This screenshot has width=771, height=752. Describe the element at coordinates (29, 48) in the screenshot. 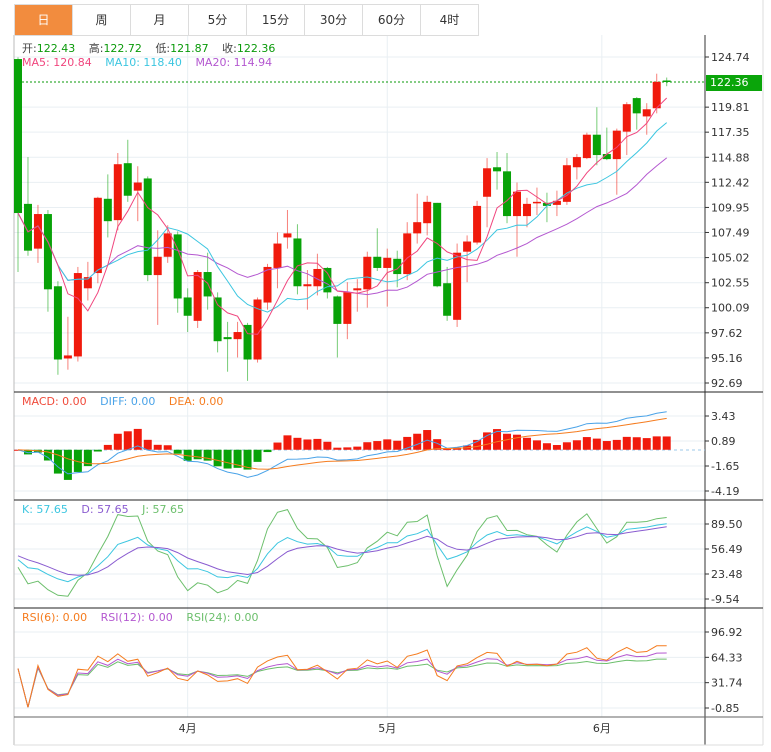

I see `open-label: 开:` at that location.